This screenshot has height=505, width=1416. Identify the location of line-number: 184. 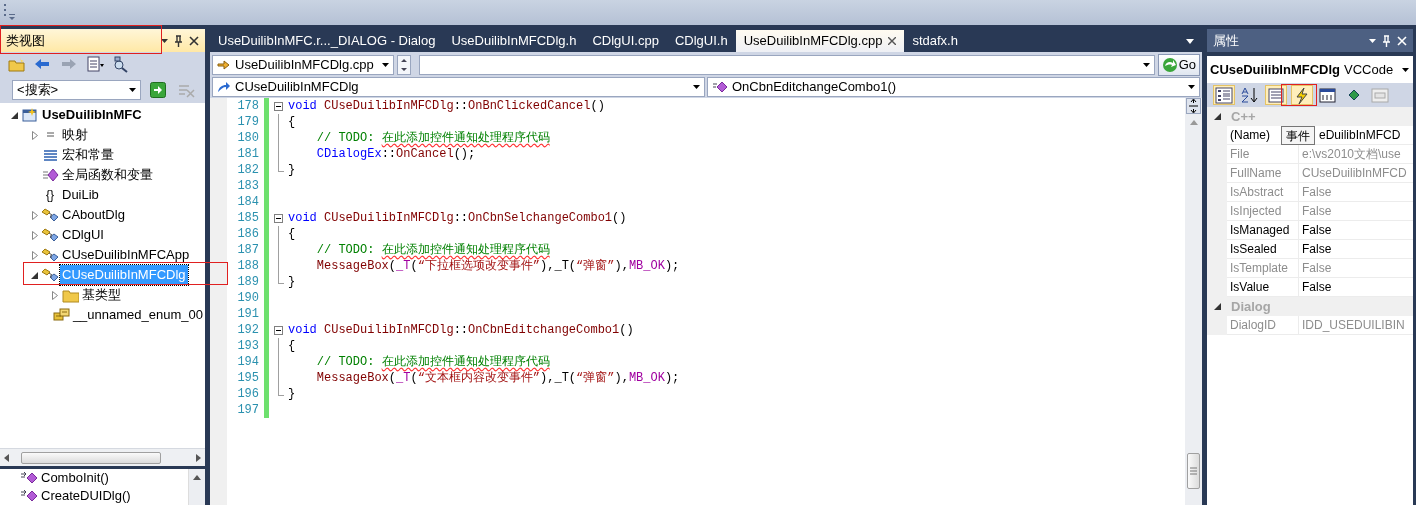
(248, 202).